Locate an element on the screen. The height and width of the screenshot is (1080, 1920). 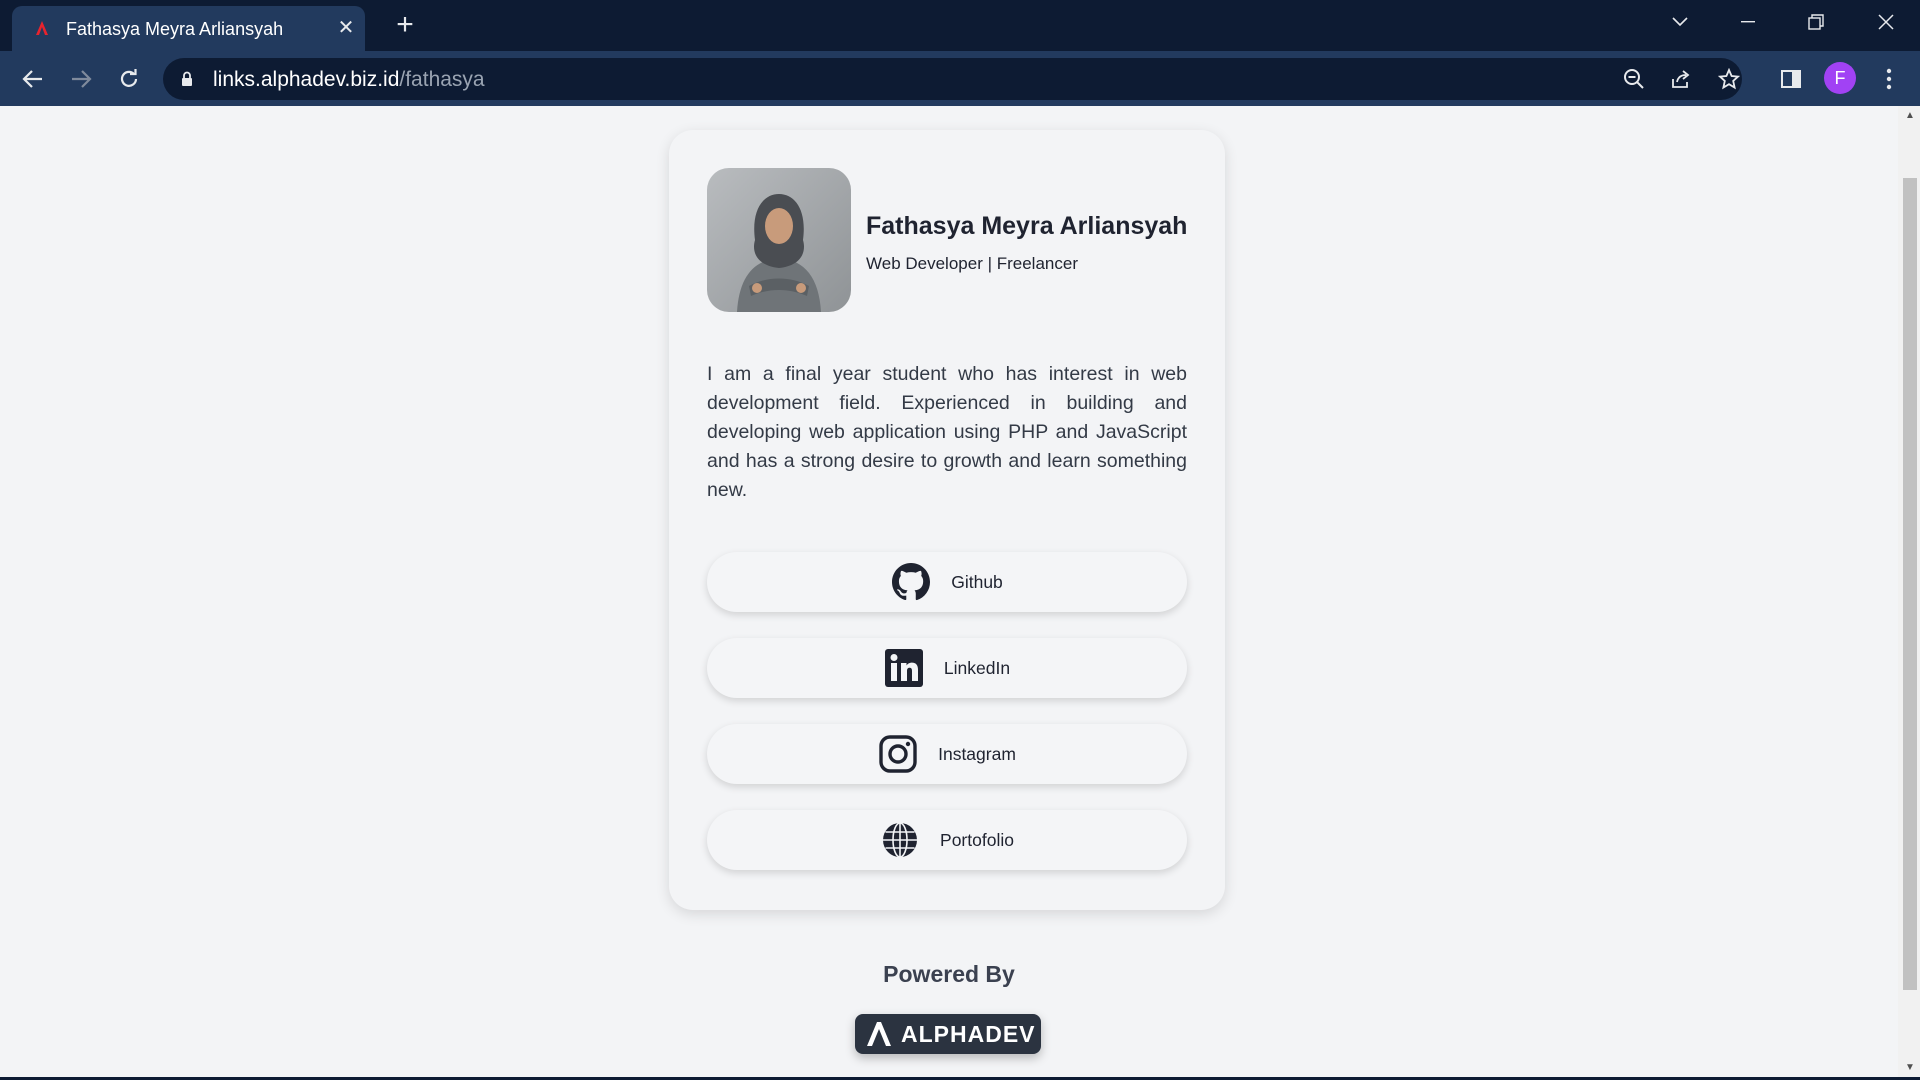
zoom-icon is located at coordinates (1634, 79).